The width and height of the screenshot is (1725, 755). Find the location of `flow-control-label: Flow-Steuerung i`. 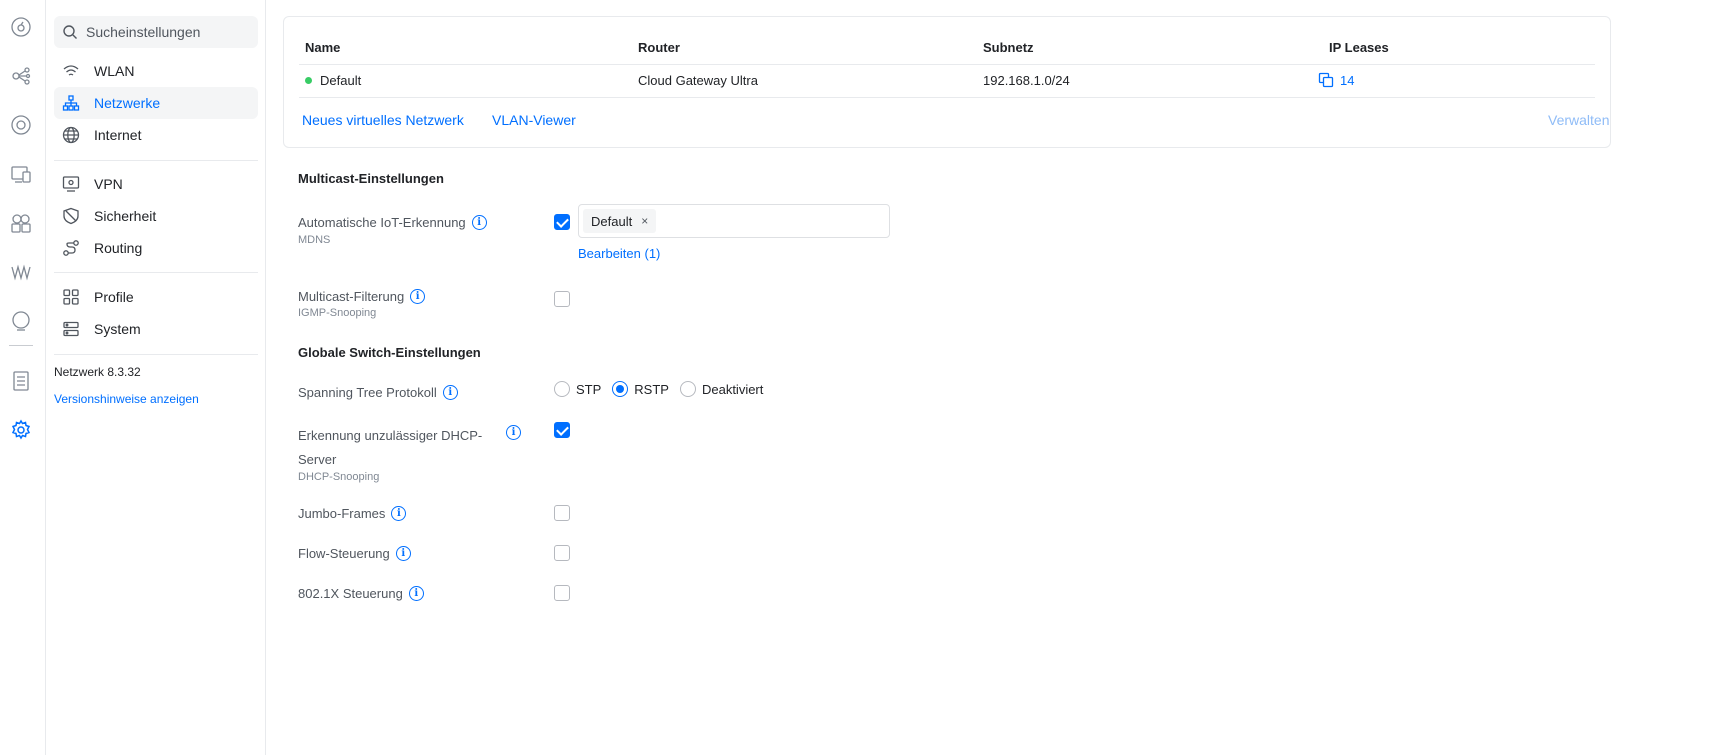

flow-control-label: Flow-Steuerung i is located at coordinates (354, 554).